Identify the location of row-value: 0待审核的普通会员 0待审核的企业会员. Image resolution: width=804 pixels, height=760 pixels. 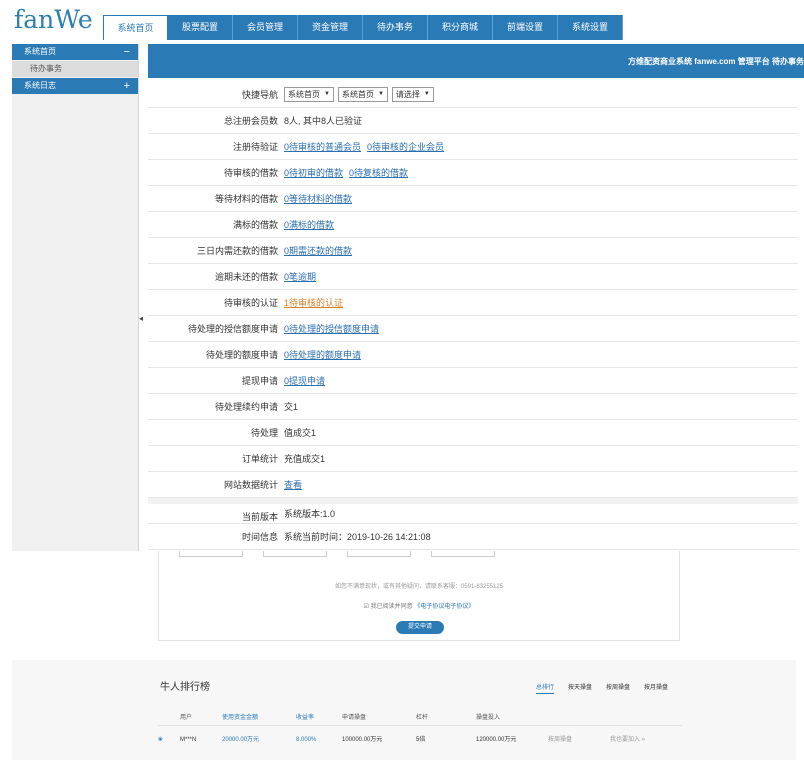
(541, 146).